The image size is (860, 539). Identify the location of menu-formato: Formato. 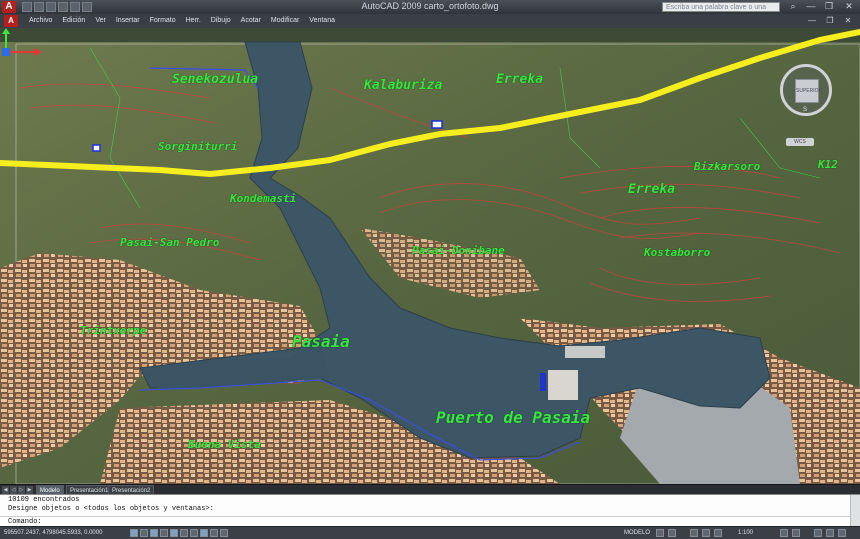
(163, 21).